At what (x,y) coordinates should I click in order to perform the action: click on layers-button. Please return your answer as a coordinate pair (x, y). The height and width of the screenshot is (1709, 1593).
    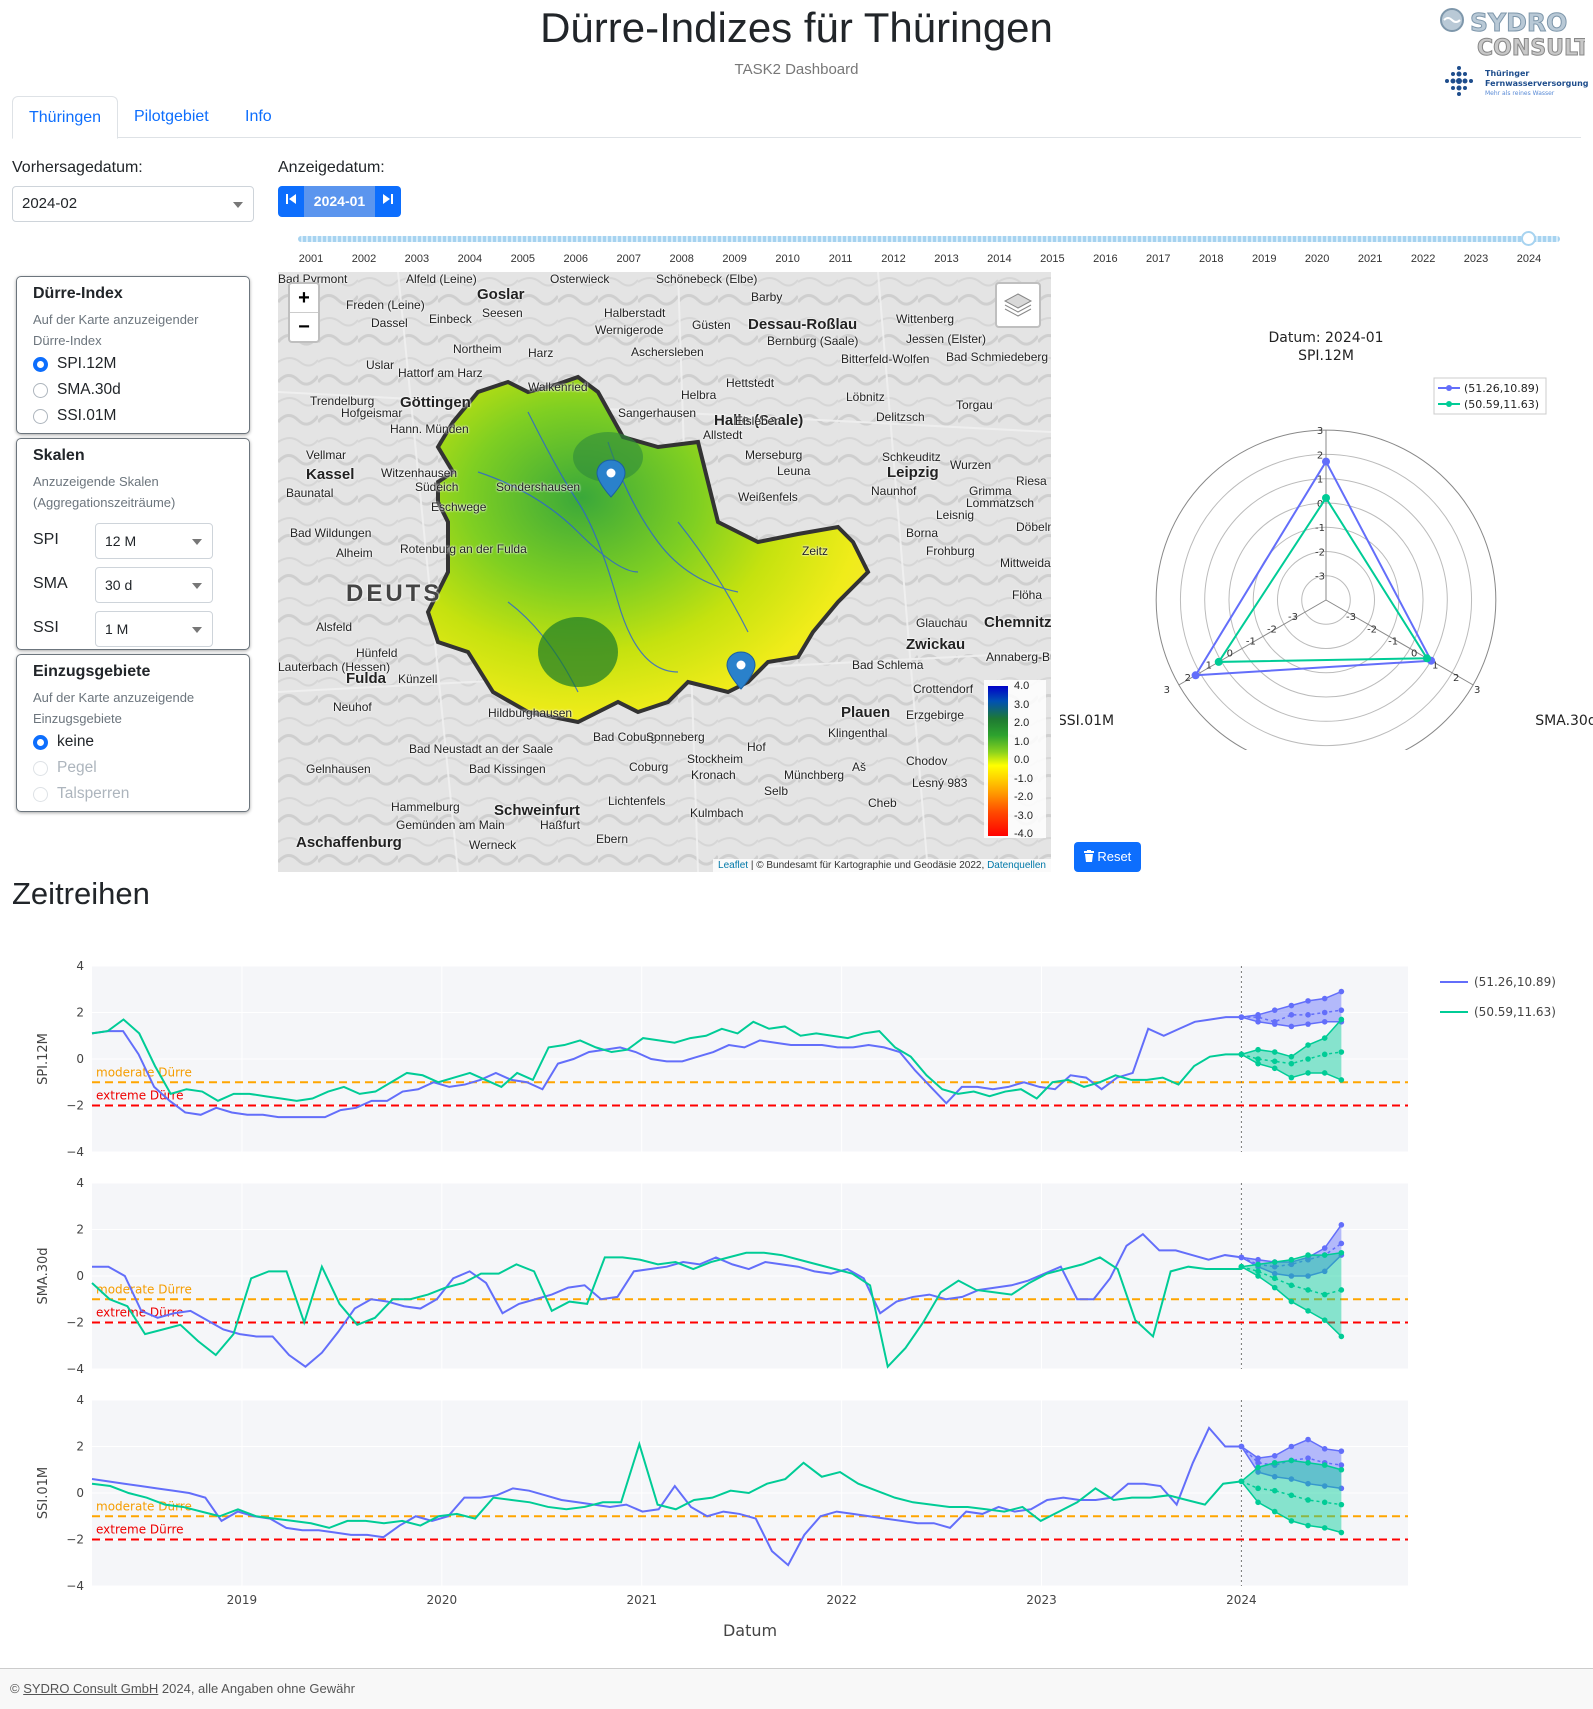
    Looking at the image, I should click on (1018, 305).